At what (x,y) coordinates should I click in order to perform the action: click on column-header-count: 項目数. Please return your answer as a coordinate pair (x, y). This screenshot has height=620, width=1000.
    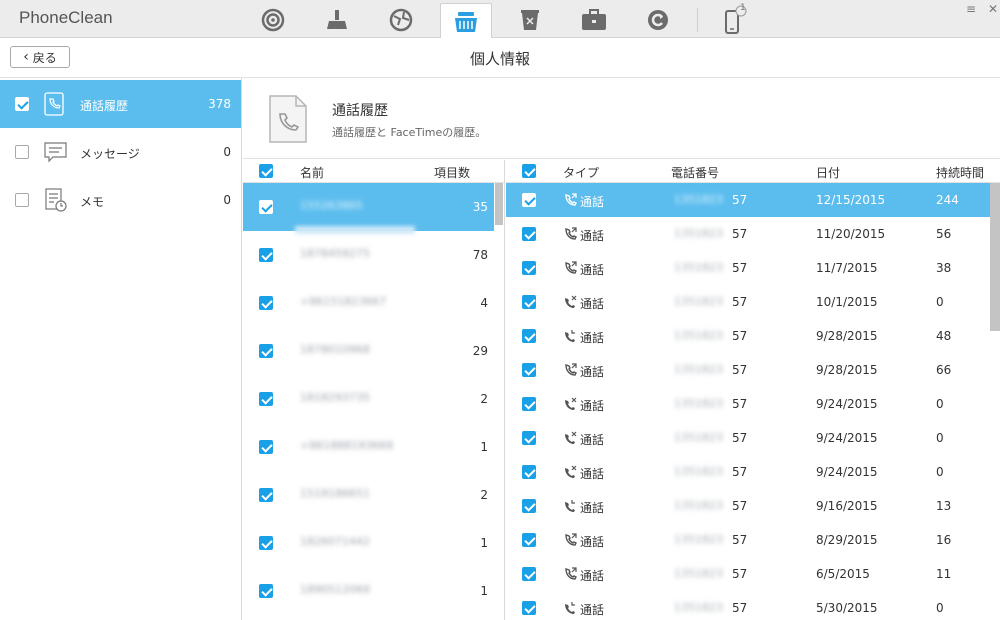
    Looking at the image, I should click on (452, 173).